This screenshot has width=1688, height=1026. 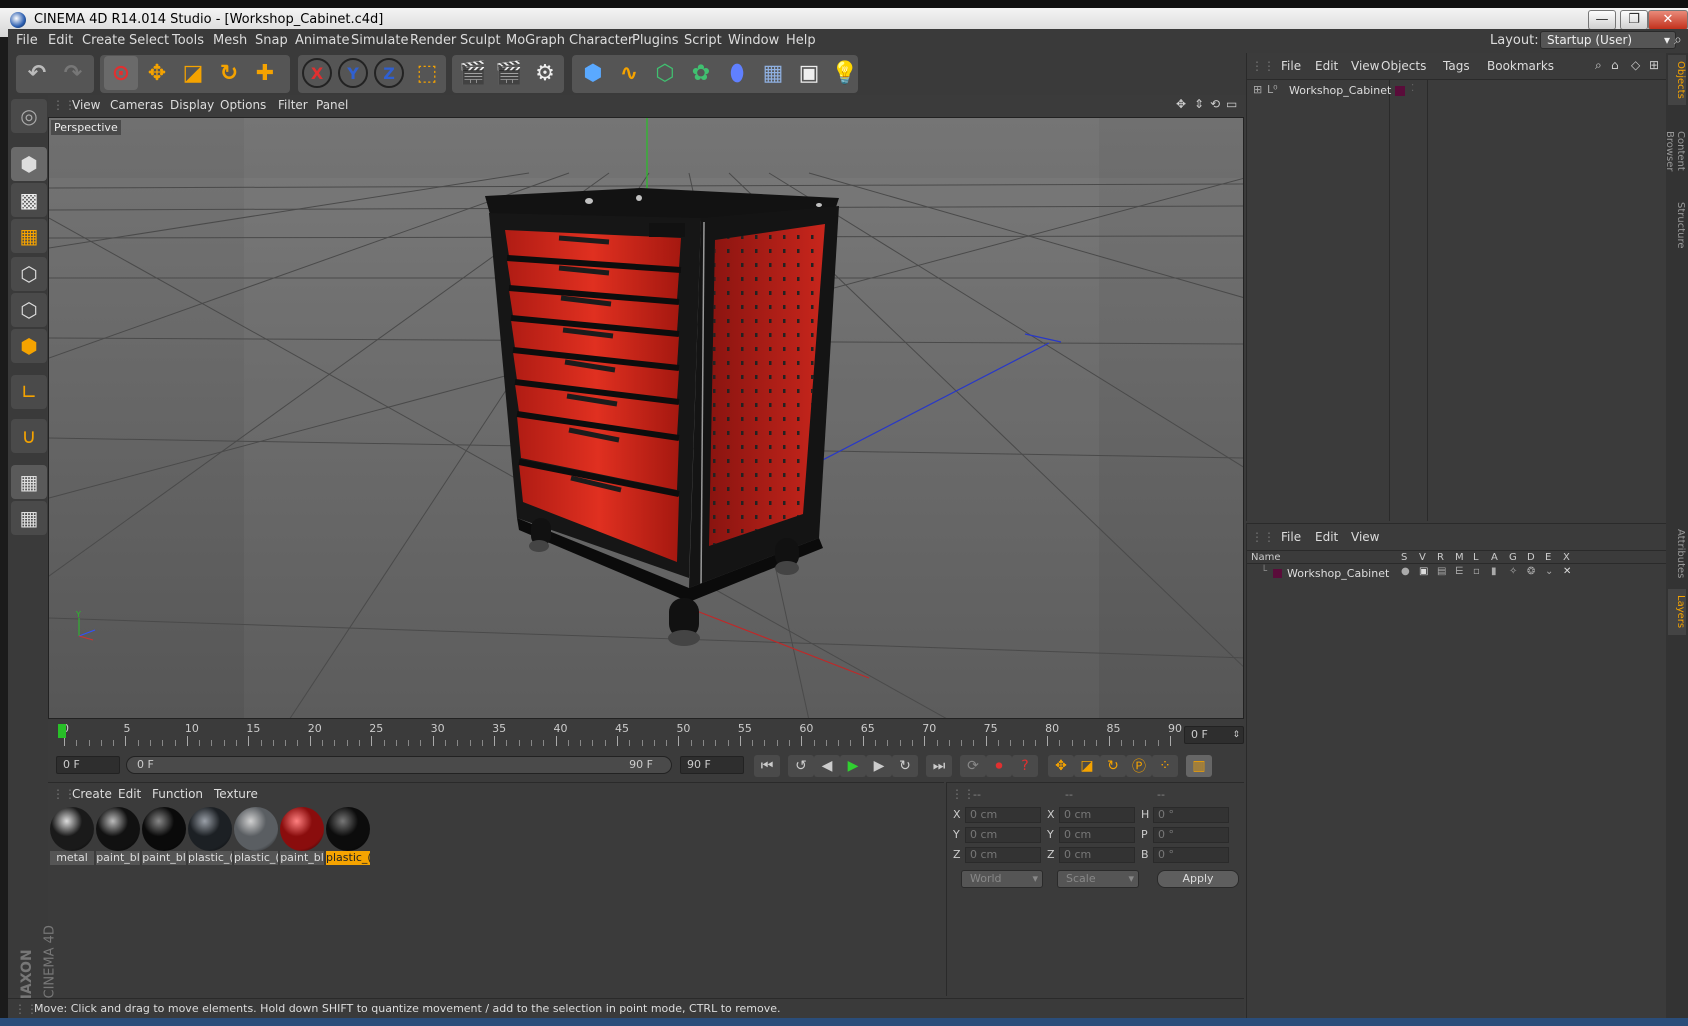 What do you see at coordinates (1181, 104) in the screenshot?
I see `viewport-pan-icon: ✥` at bounding box center [1181, 104].